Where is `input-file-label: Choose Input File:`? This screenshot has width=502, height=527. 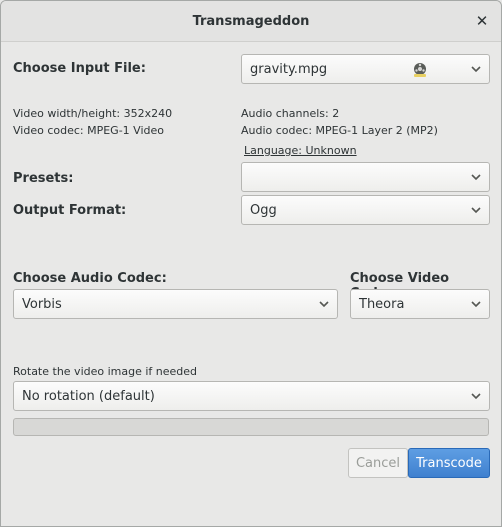 input-file-label: Choose Input File: is located at coordinates (79, 68).